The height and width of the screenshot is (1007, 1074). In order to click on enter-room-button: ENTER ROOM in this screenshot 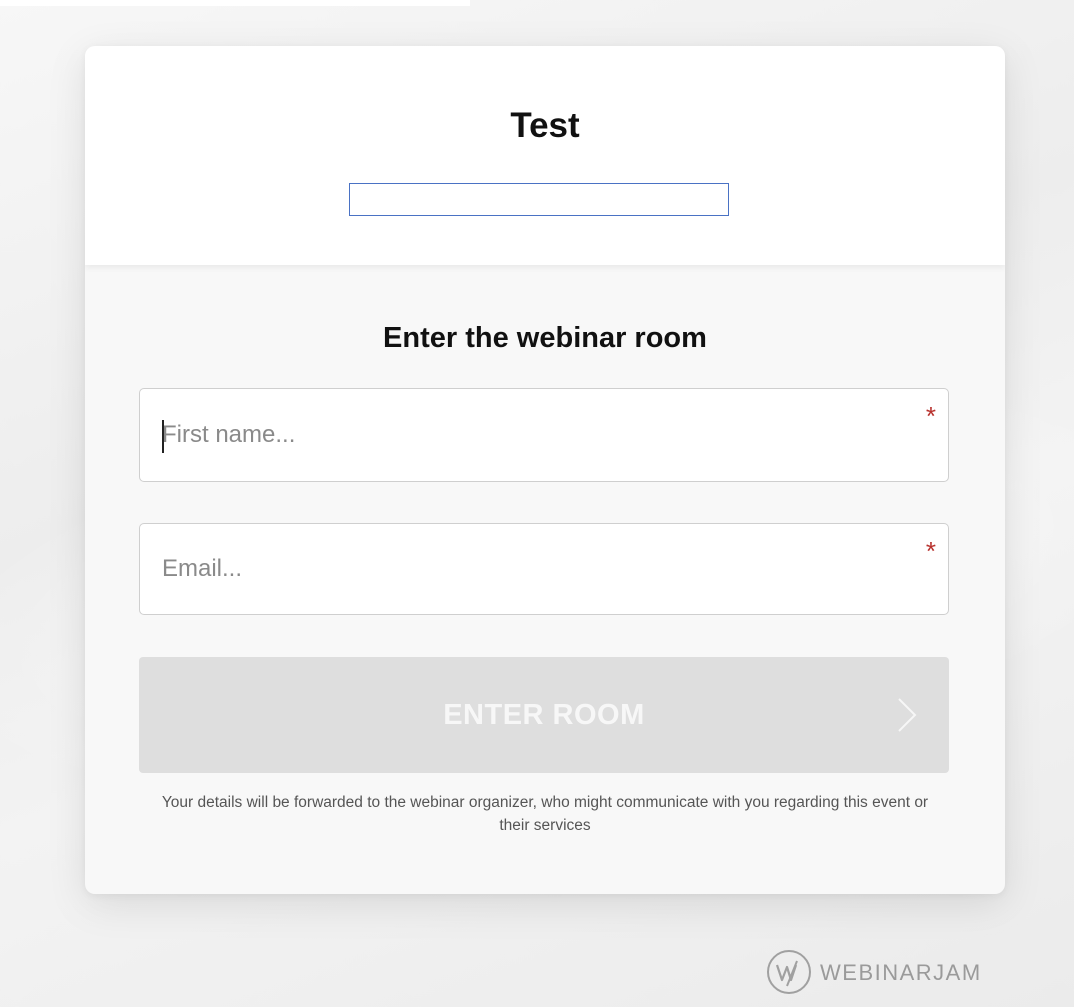, I will do `click(544, 715)`.